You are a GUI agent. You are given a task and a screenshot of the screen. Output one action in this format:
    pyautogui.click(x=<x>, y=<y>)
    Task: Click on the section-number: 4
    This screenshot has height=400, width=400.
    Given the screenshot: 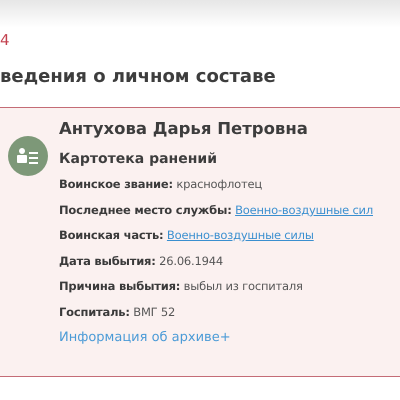 What is the action you would take?
    pyautogui.click(x=5, y=40)
    